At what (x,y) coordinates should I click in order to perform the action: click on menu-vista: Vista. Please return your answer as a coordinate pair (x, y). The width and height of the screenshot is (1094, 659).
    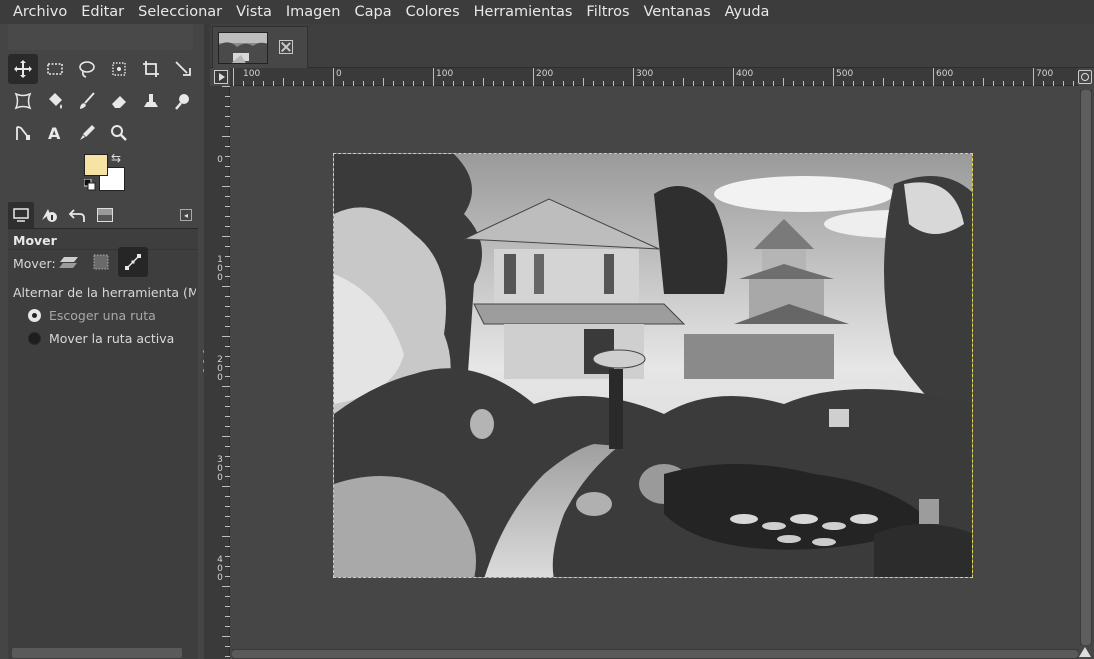
    Looking at the image, I should click on (254, 12).